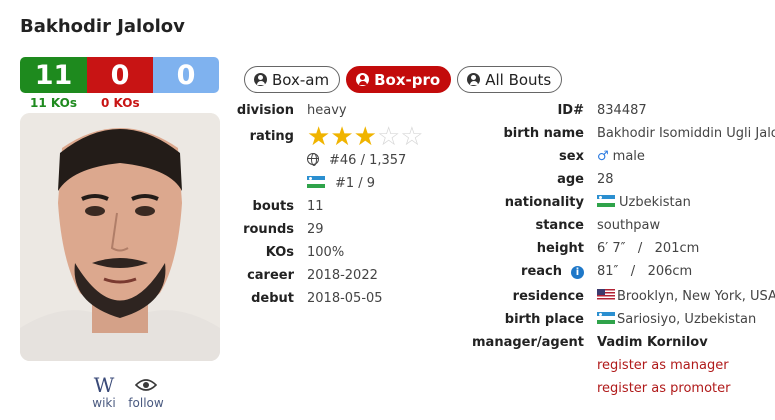 The width and height of the screenshot is (775, 420). Describe the element at coordinates (53, 103) in the screenshot. I see `wins-kos: 11 KOs` at that location.